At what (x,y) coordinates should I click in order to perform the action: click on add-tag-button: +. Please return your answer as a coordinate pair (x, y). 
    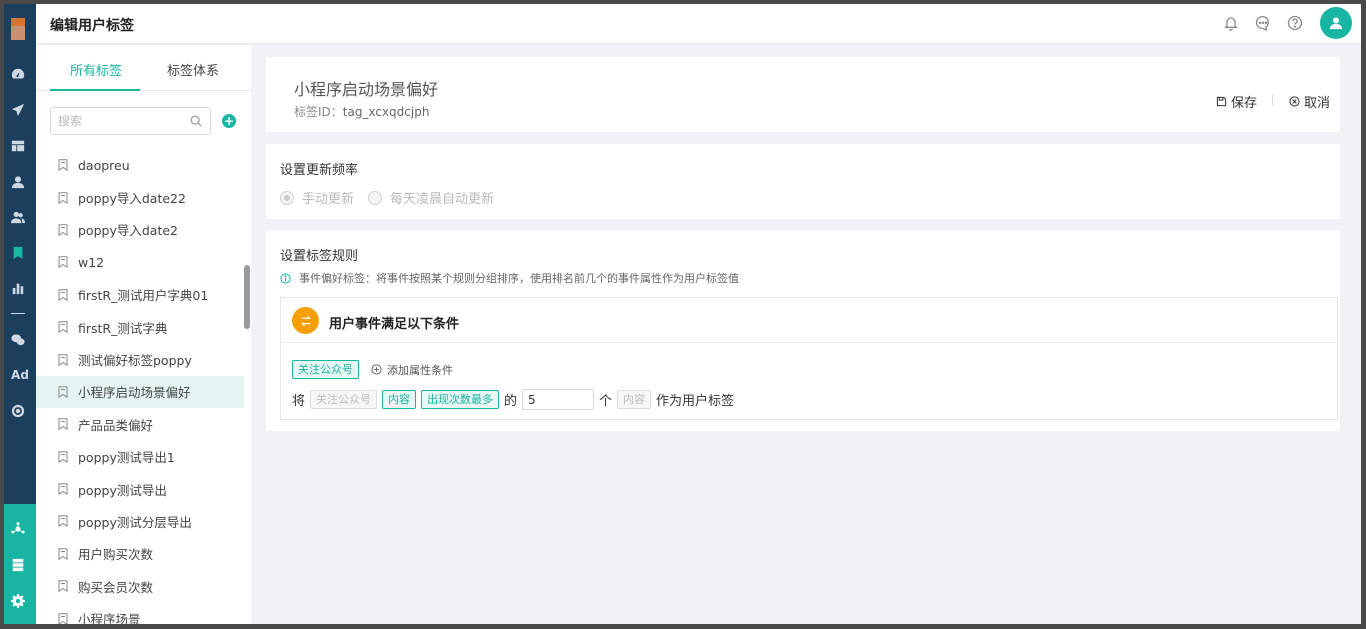
    Looking at the image, I should click on (229, 121).